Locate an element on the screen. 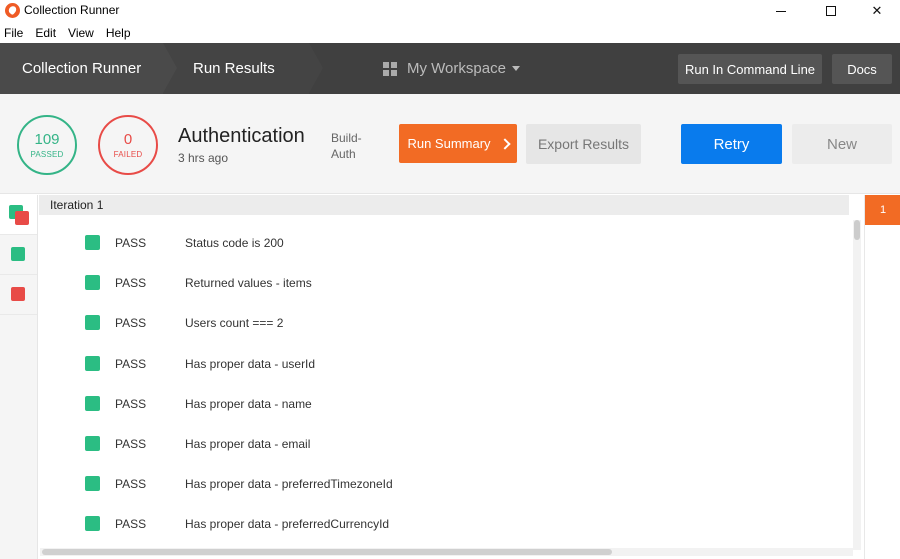  chevron-down-icon is located at coordinates (515, 68).